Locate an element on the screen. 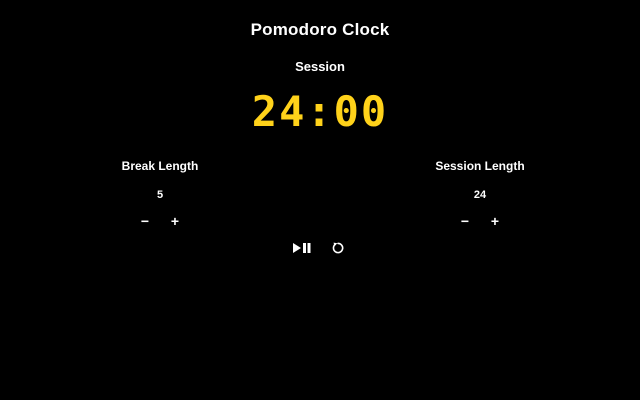 Image resolution: width=640 pixels, height=400 pixels. reset-icon is located at coordinates (338, 248).